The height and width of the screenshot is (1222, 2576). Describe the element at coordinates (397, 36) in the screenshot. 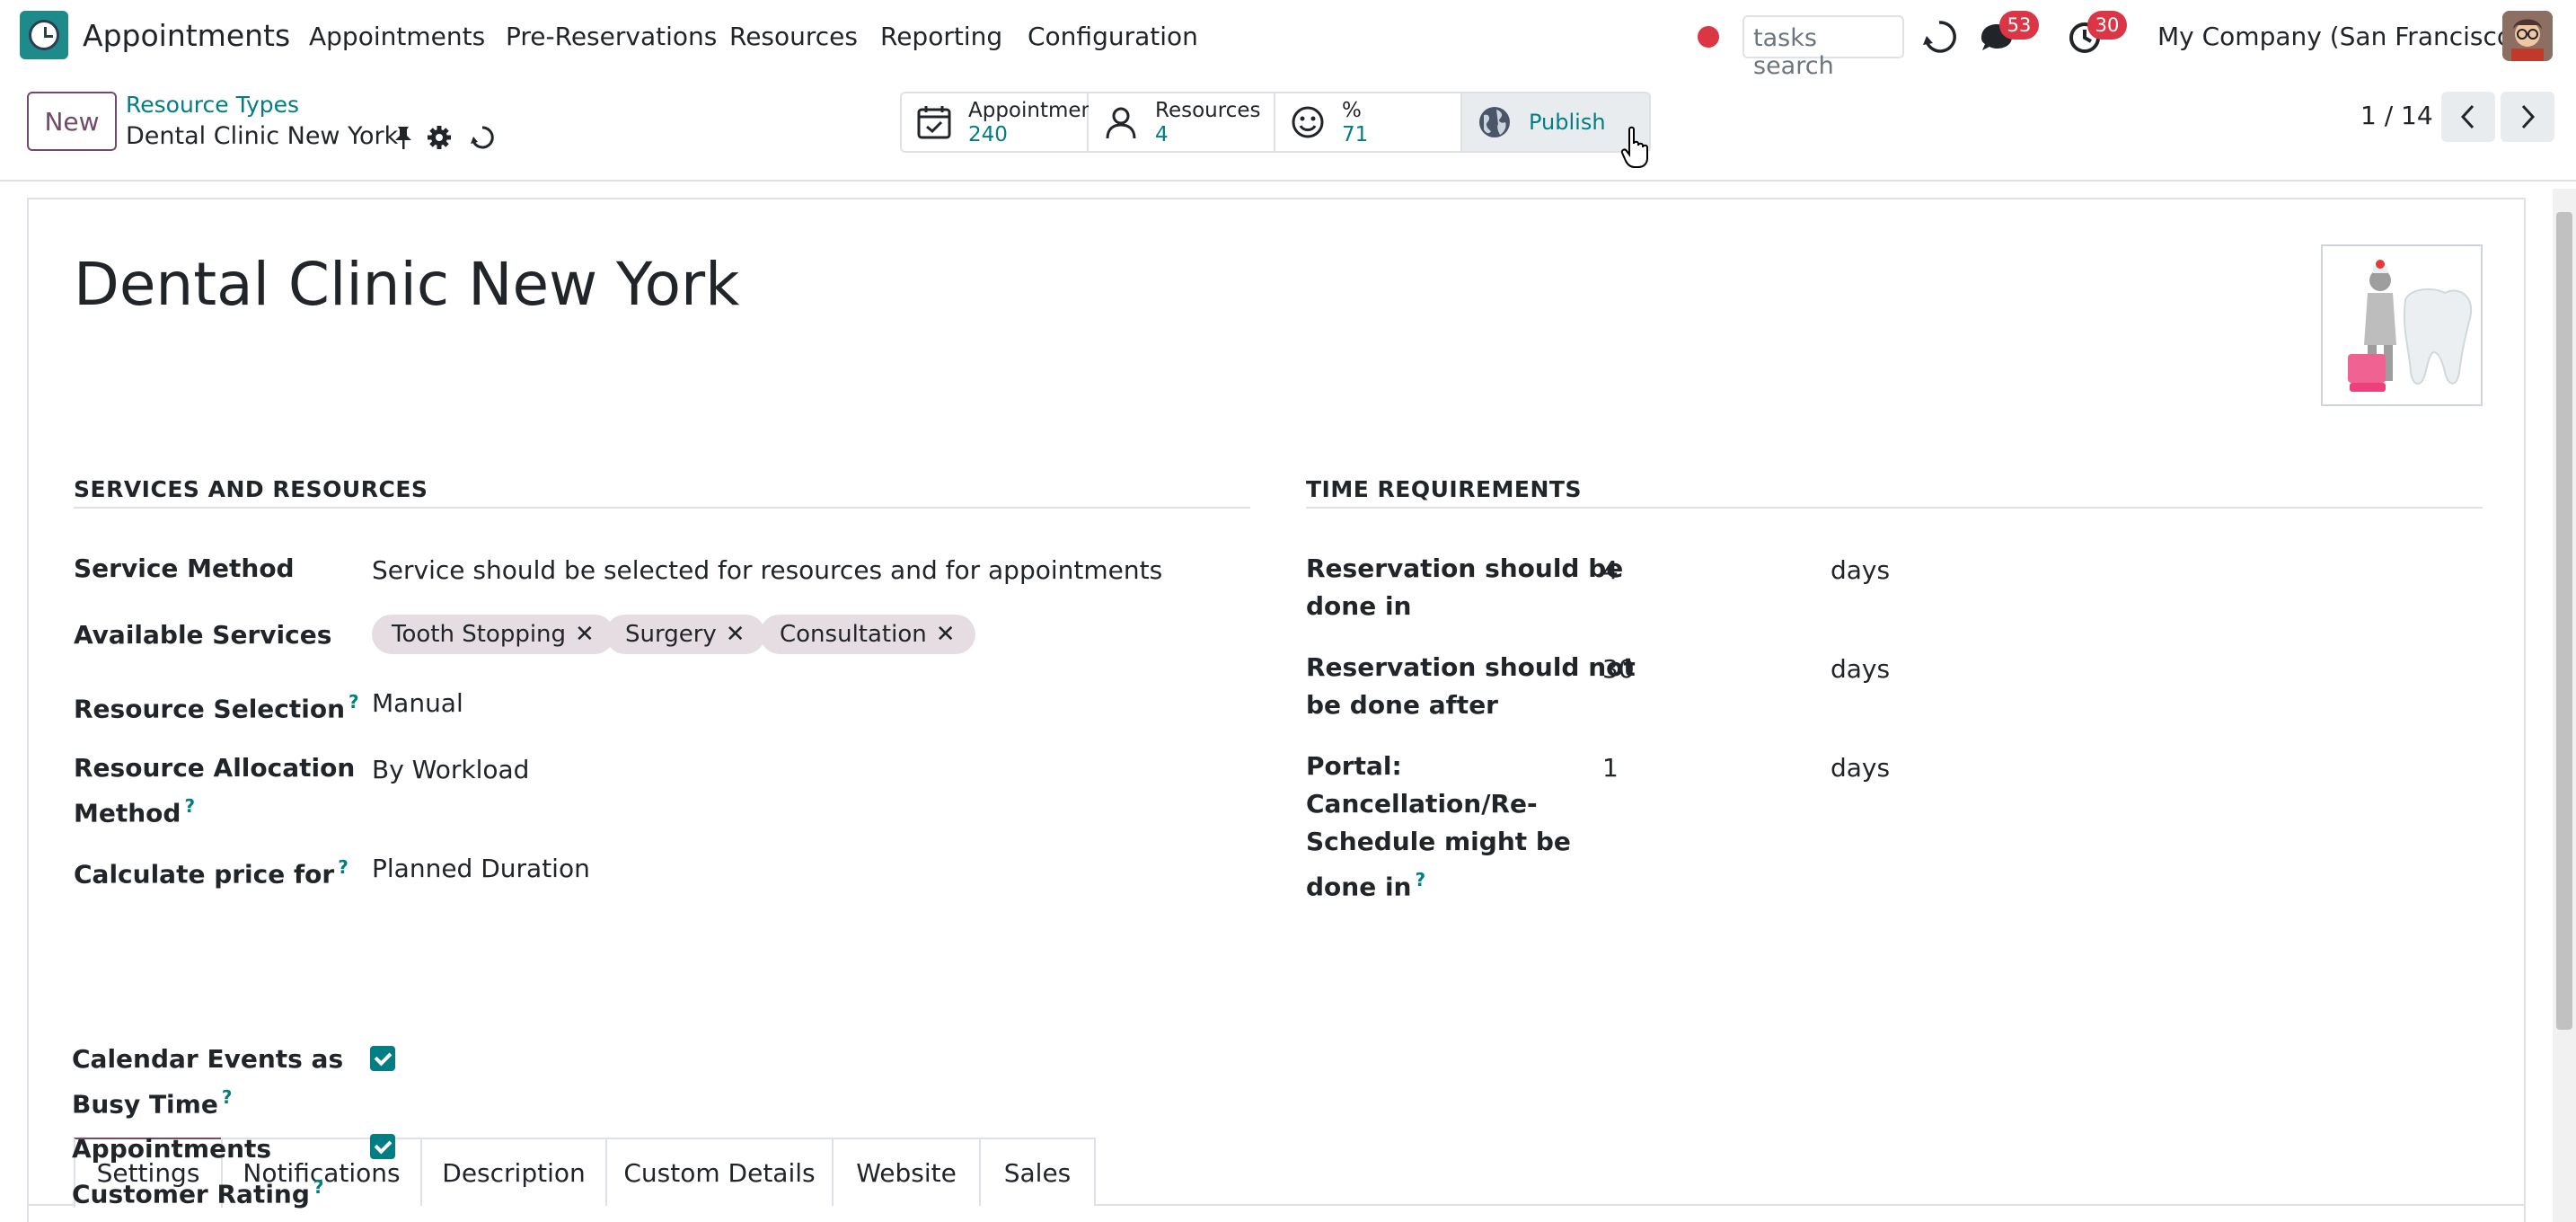

I see `menu-appointments: Appointments` at that location.